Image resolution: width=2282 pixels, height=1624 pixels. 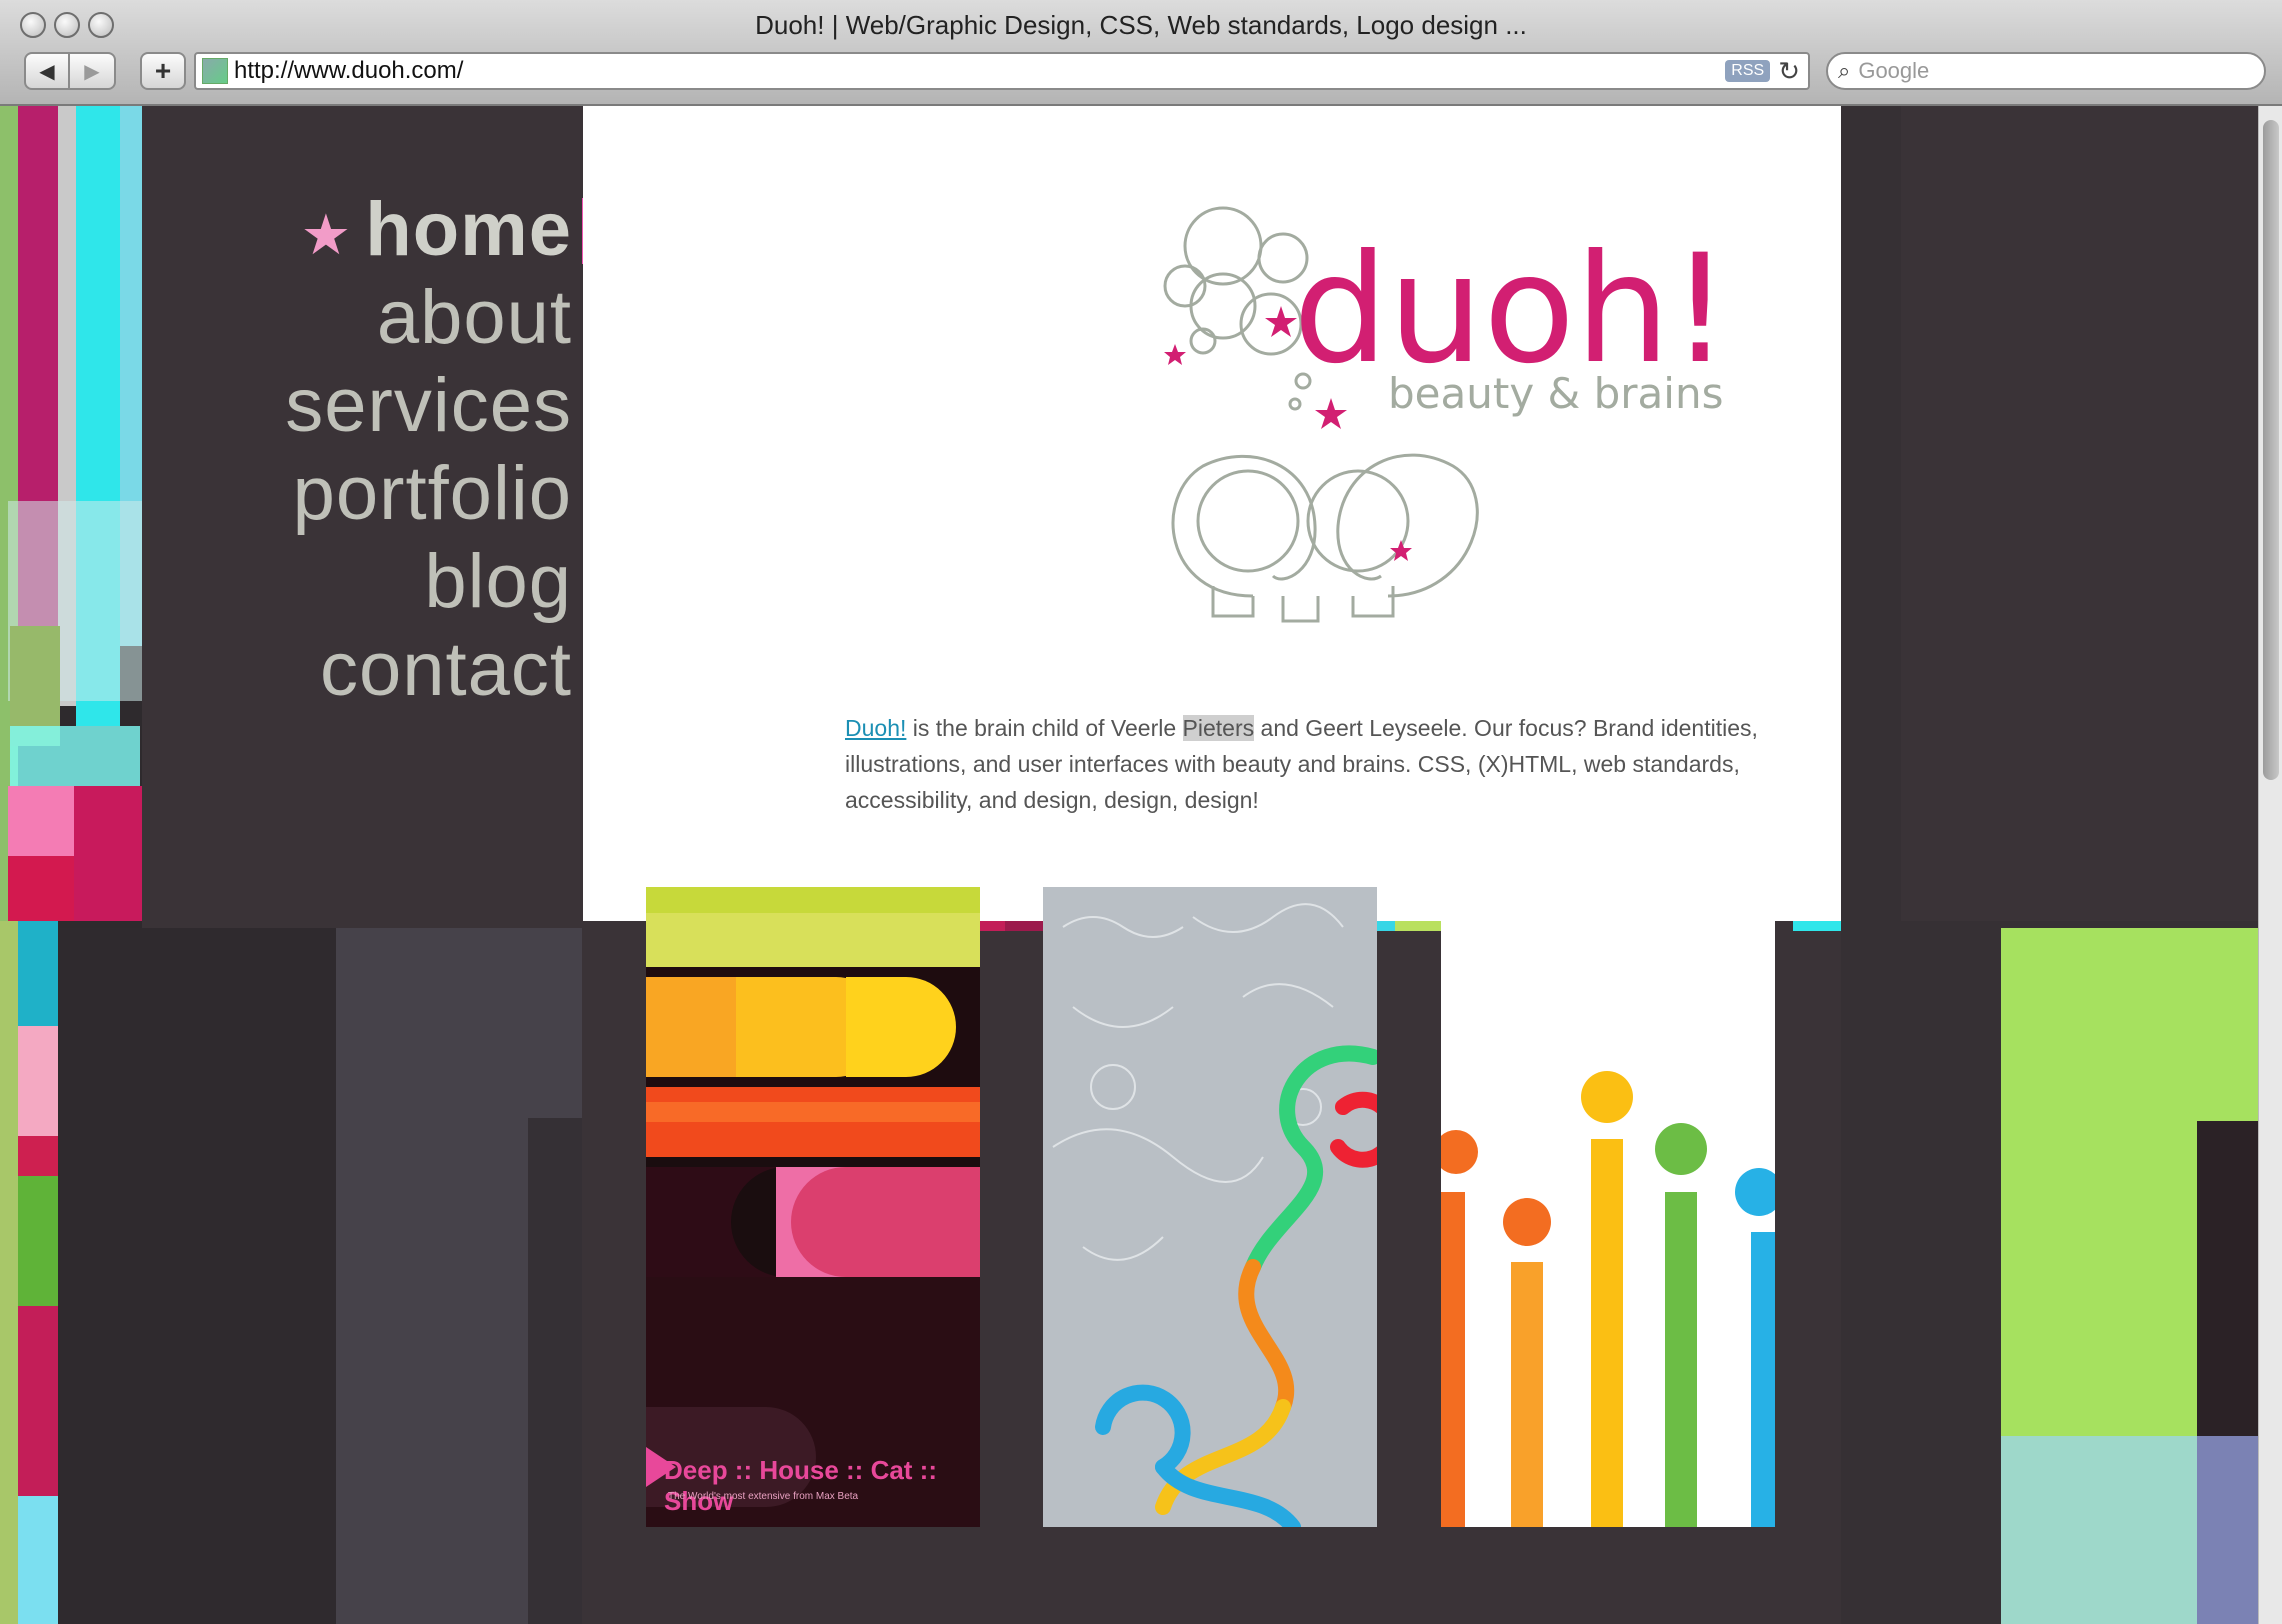 I want to click on intro-highlight: Pieters, so click(x=1218, y=728).